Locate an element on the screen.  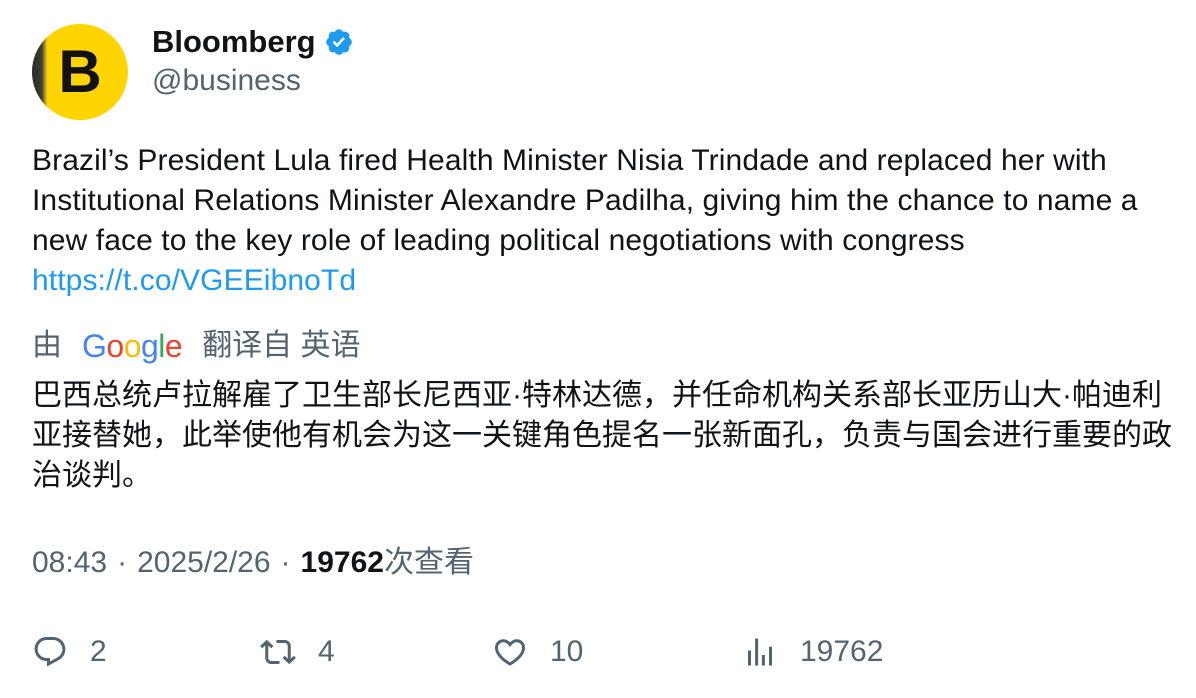
views-action-count: 19762 is located at coordinates (842, 651).